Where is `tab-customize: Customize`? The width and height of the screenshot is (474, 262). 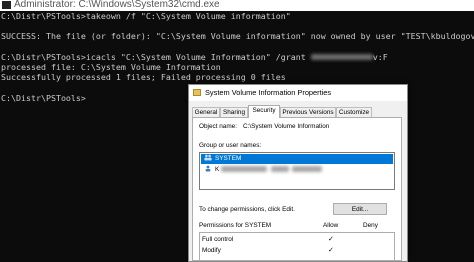 tab-customize: Customize is located at coordinates (354, 112).